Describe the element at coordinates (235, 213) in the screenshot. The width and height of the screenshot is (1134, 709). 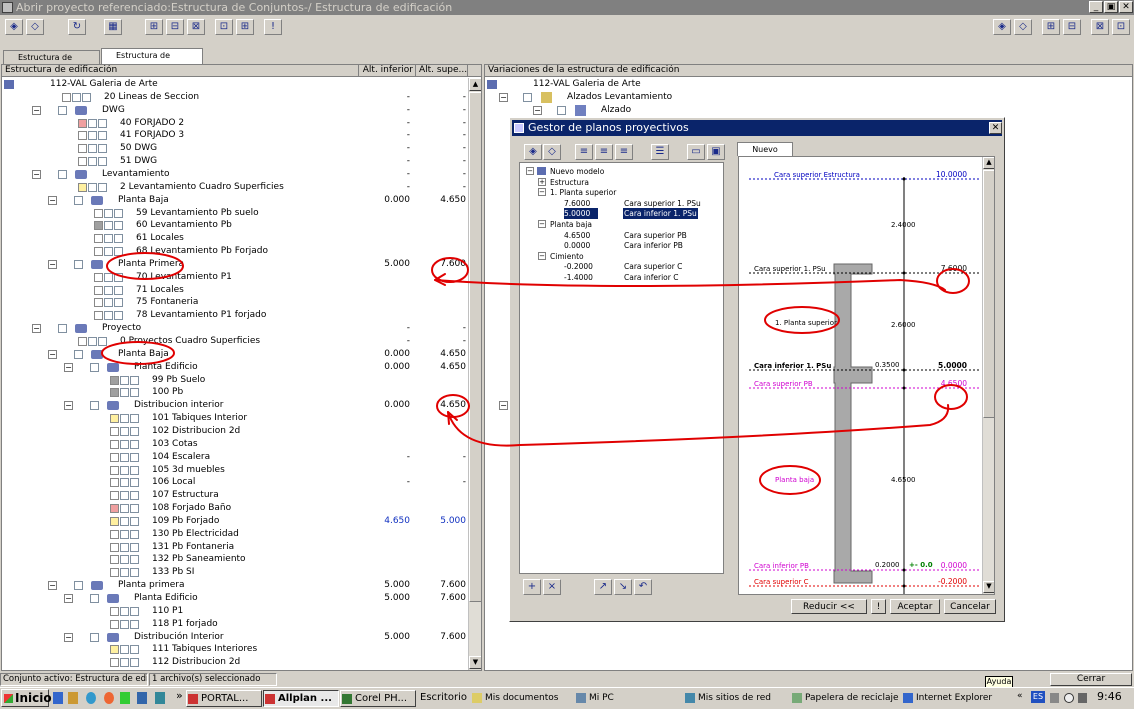
I see `tree-row: 59 Levantamiento Pb suelo` at that location.